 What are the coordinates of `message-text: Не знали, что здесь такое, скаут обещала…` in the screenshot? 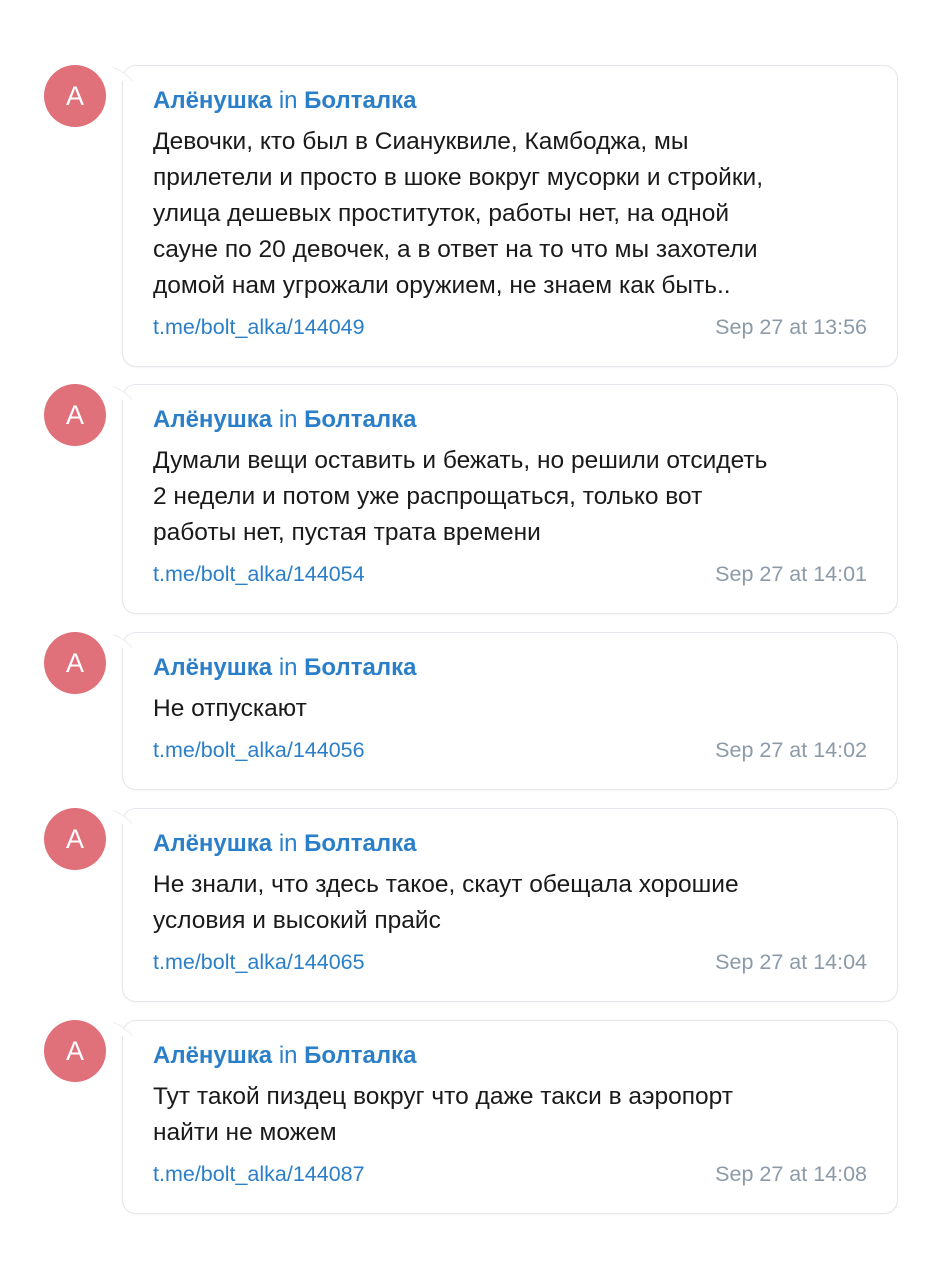 It's located at (446, 902).